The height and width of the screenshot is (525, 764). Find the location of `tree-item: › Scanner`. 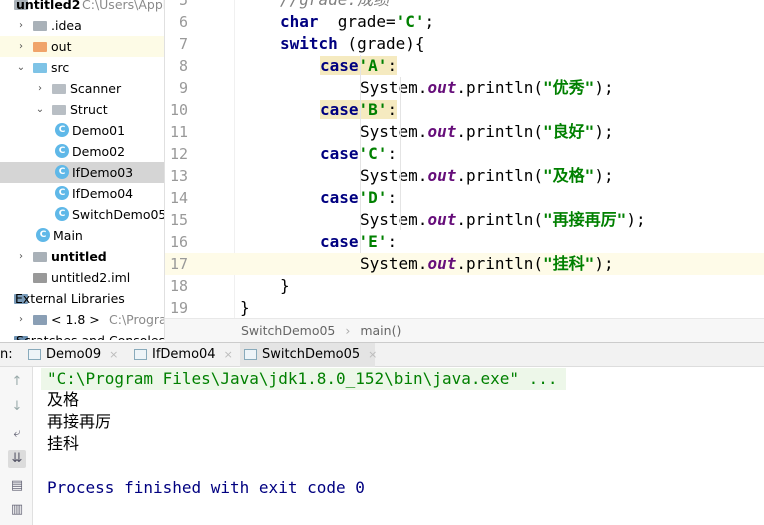

tree-item: › Scanner is located at coordinates (82, 88).